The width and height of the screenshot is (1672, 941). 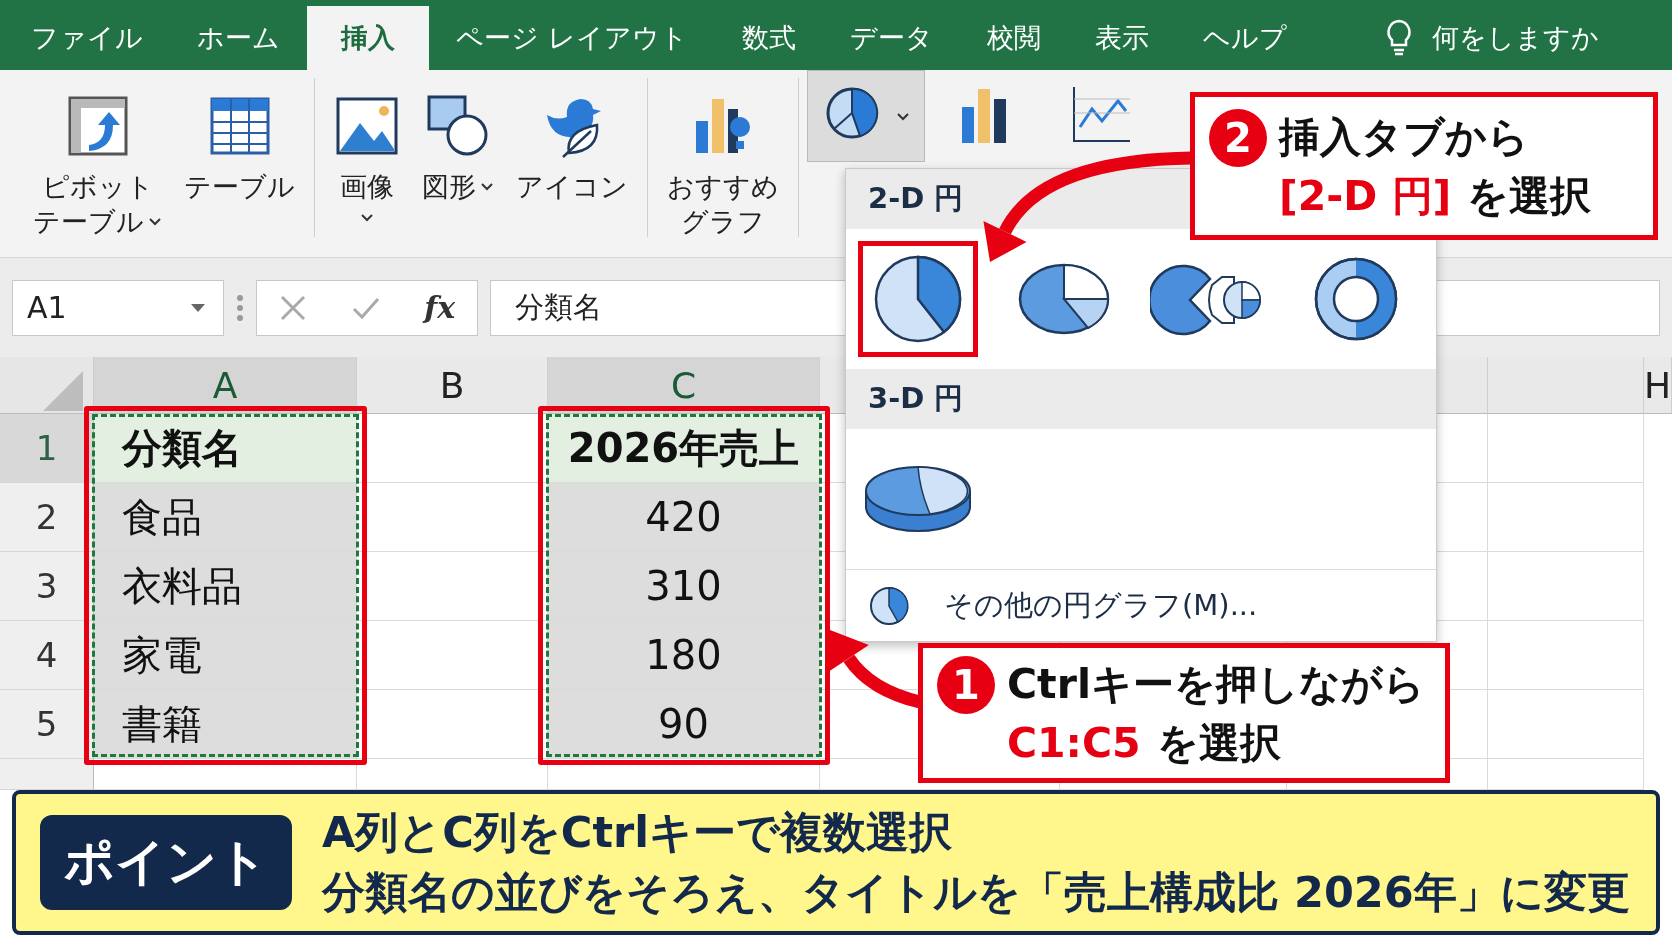 I want to click on ribbon-tab: データ, so click(x=891, y=38).